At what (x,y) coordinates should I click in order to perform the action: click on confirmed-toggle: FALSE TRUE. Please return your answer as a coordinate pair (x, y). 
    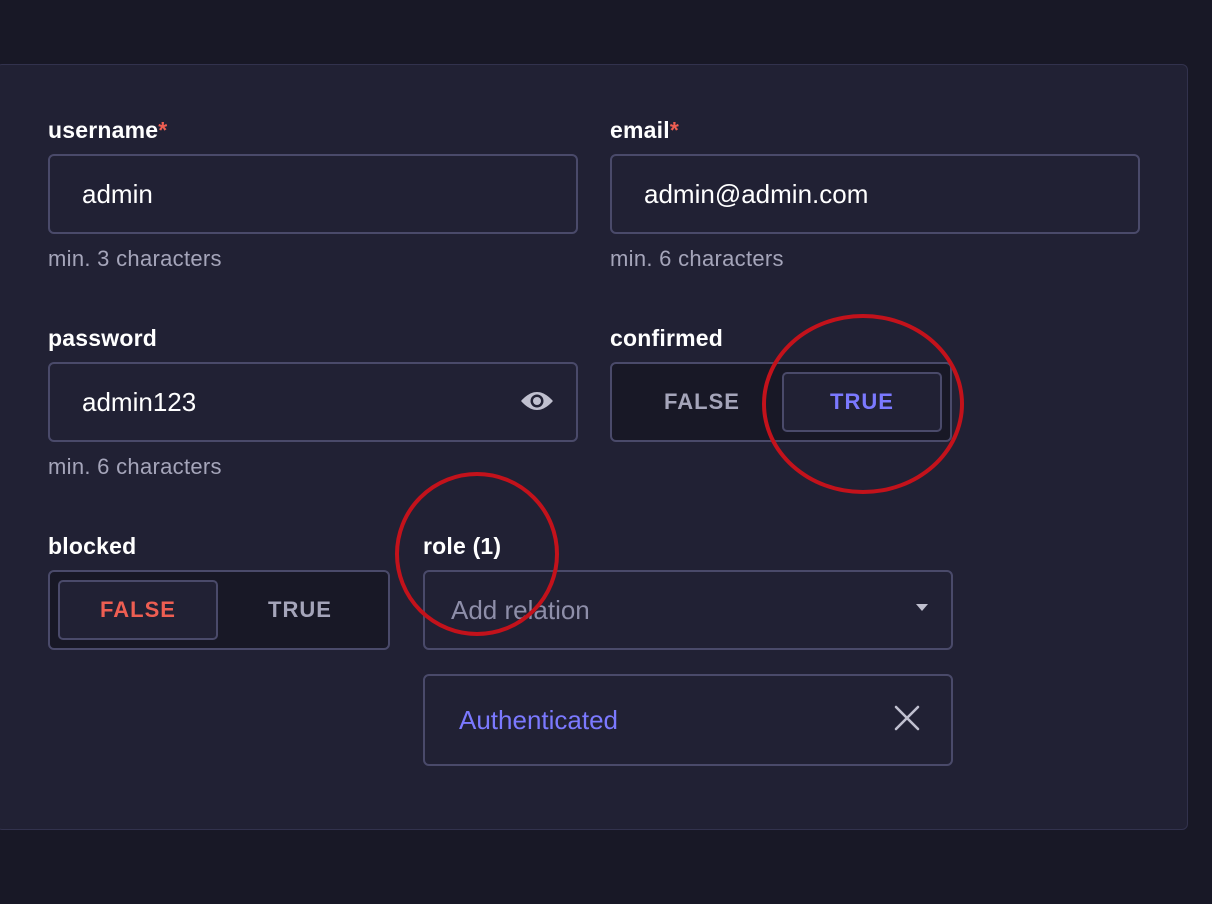
    Looking at the image, I should click on (781, 402).